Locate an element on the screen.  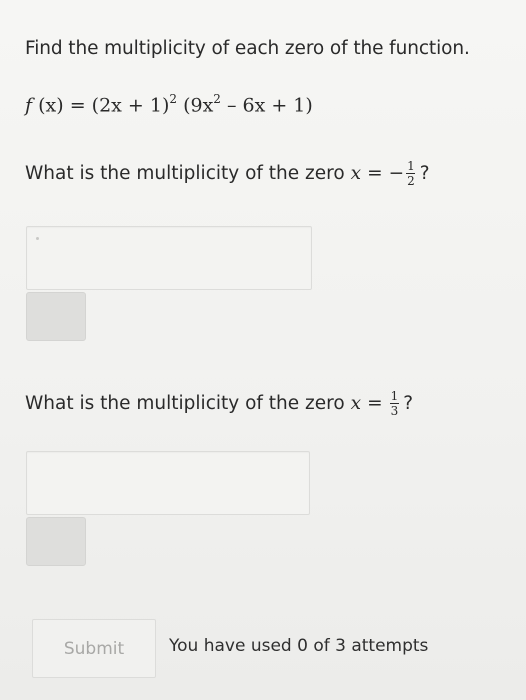
answer-two-input is located at coordinates (168, 483).